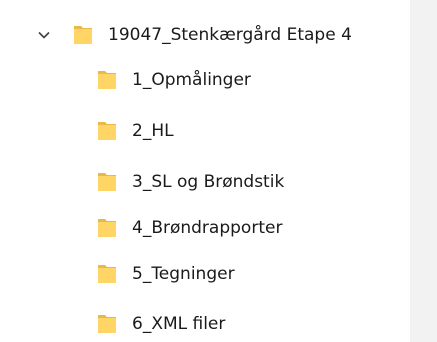 The height and width of the screenshot is (342, 437). What do you see at coordinates (208, 182) in the screenshot?
I see `tree-item-label: 3_SL og Brøndstik` at bounding box center [208, 182].